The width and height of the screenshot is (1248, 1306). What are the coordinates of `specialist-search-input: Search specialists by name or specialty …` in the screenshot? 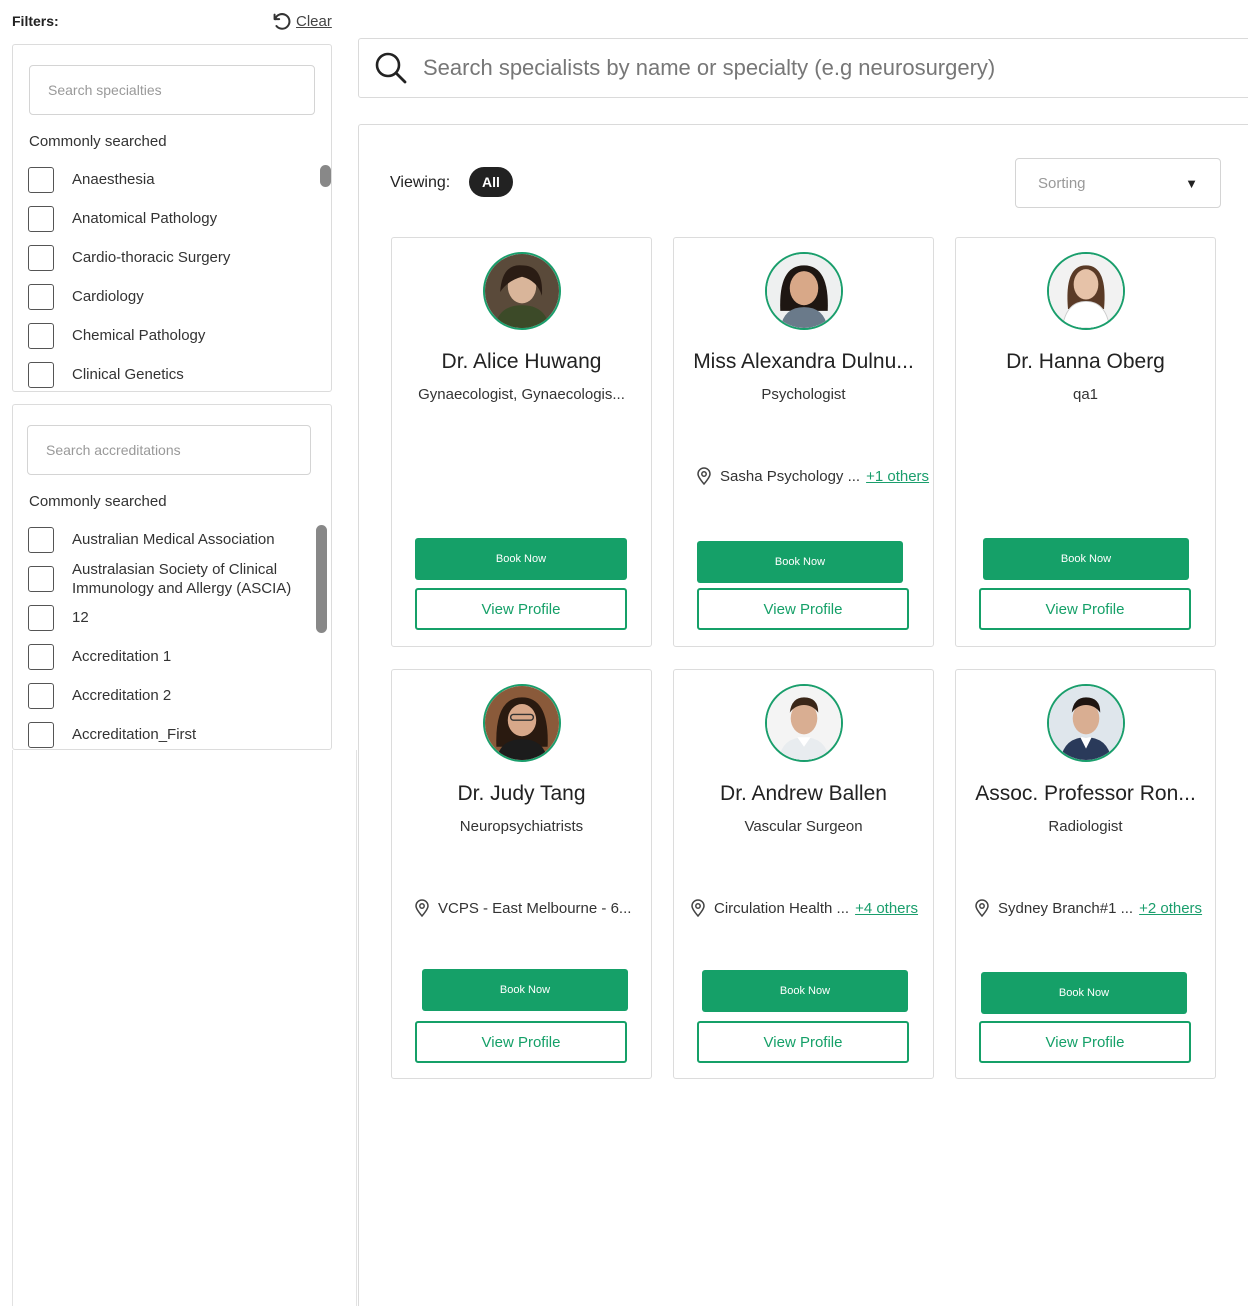 It's located at (803, 68).